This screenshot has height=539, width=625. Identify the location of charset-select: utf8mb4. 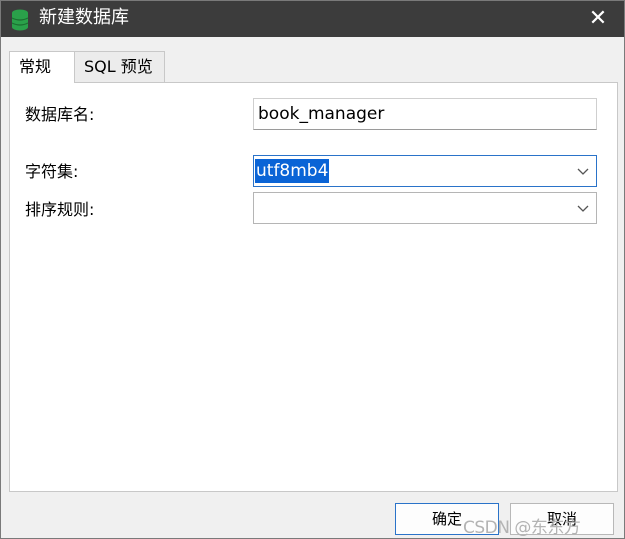
(425, 171).